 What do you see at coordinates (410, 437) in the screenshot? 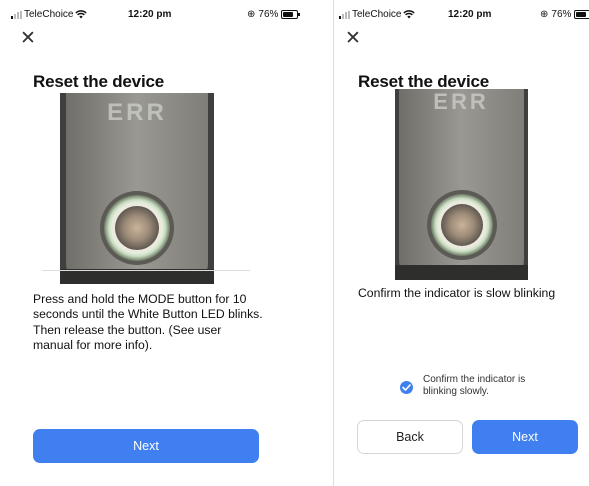
I see `back-button: Back` at bounding box center [410, 437].